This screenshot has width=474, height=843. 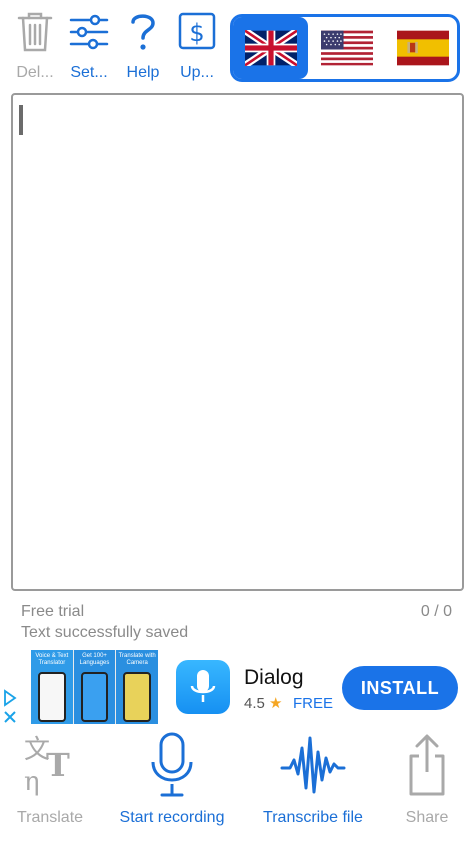 What do you see at coordinates (254, 703) in the screenshot?
I see `ad-app-rating: 4.5` at bounding box center [254, 703].